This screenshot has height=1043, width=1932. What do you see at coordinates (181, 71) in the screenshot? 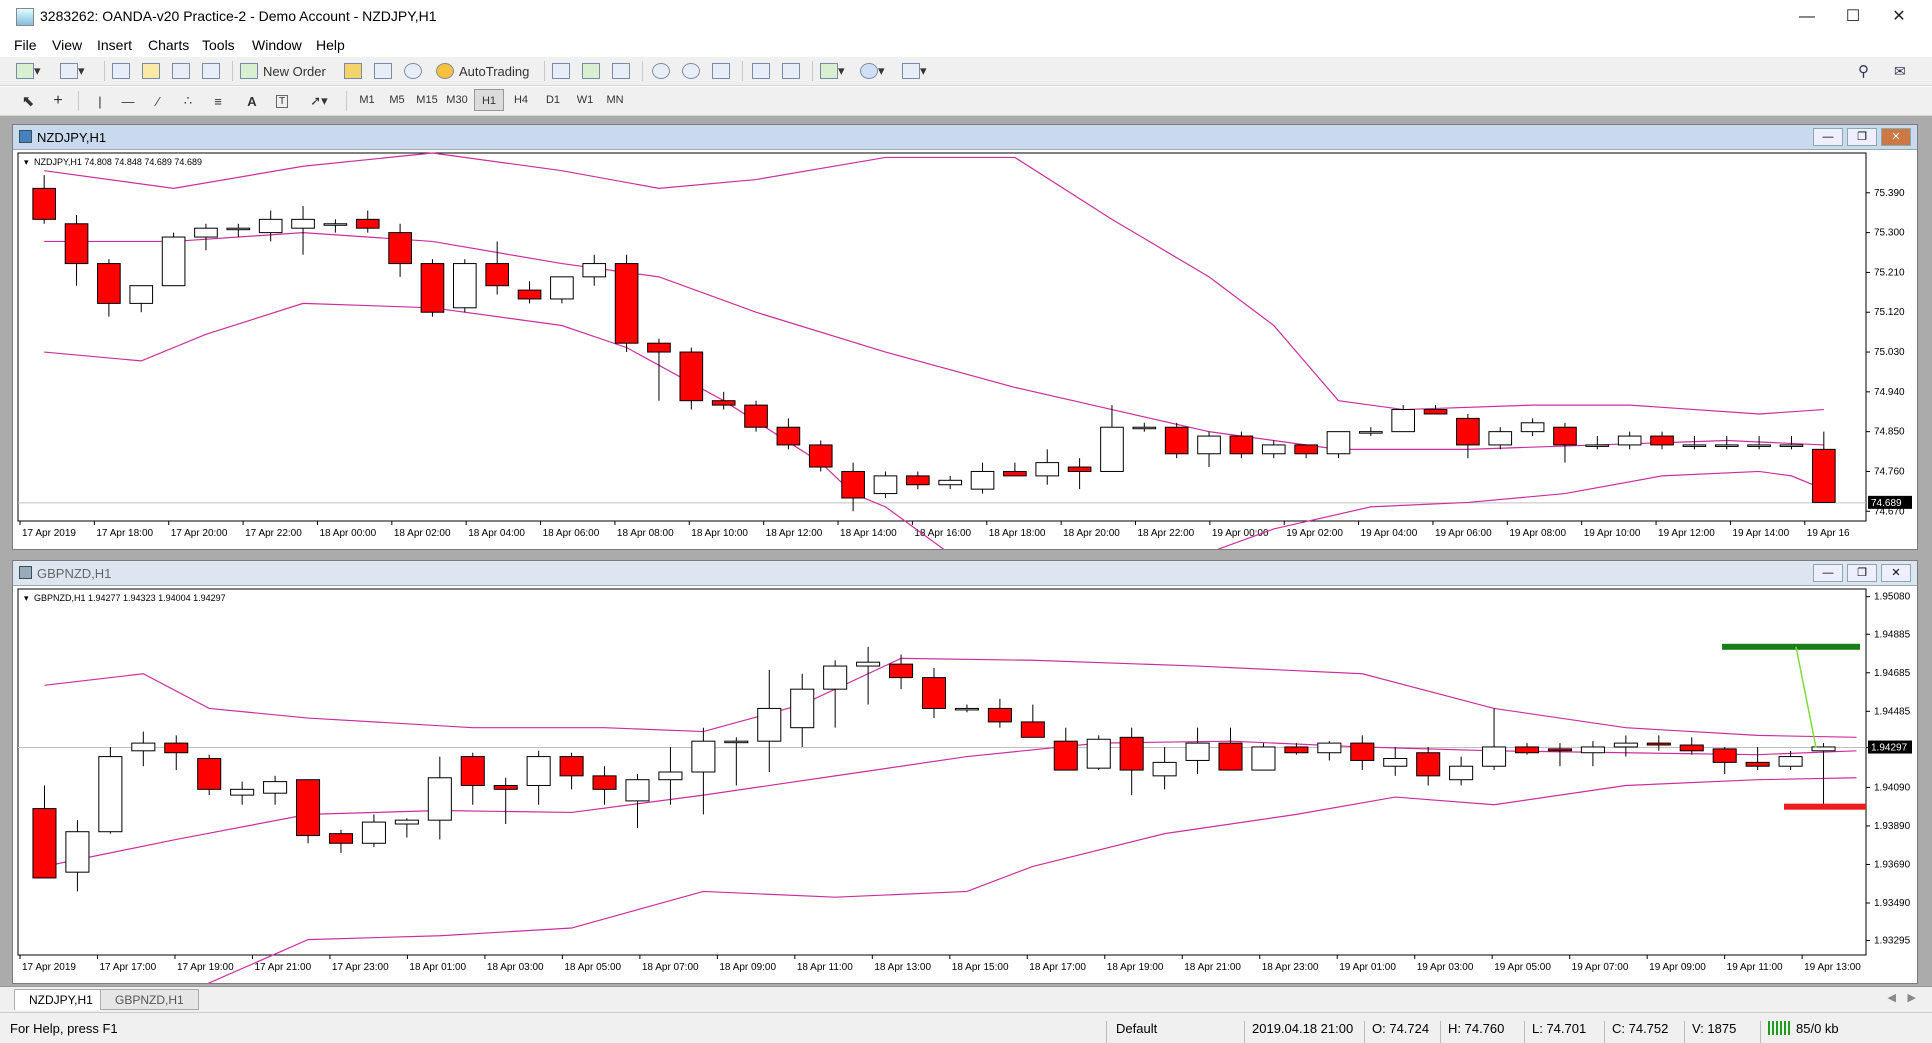
I see `navigator-button` at bounding box center [181, 71].